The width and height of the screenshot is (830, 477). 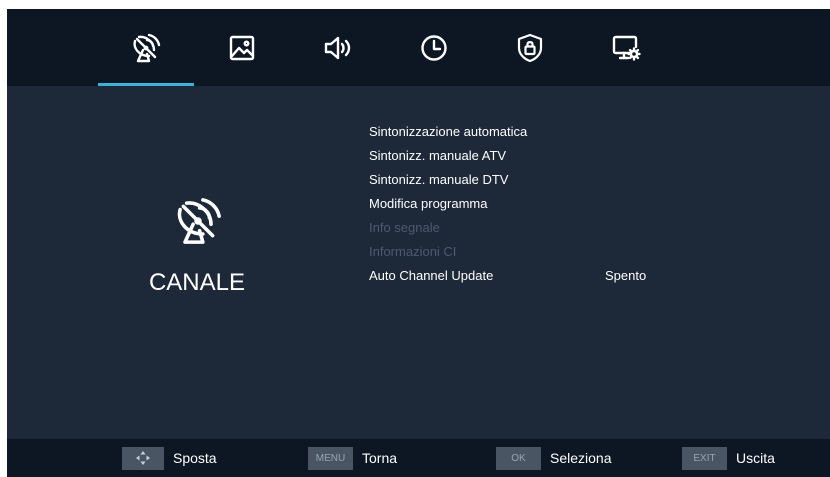 I want to click on menu-item-label: Auto Channel Update, so click(x=431, y=275).